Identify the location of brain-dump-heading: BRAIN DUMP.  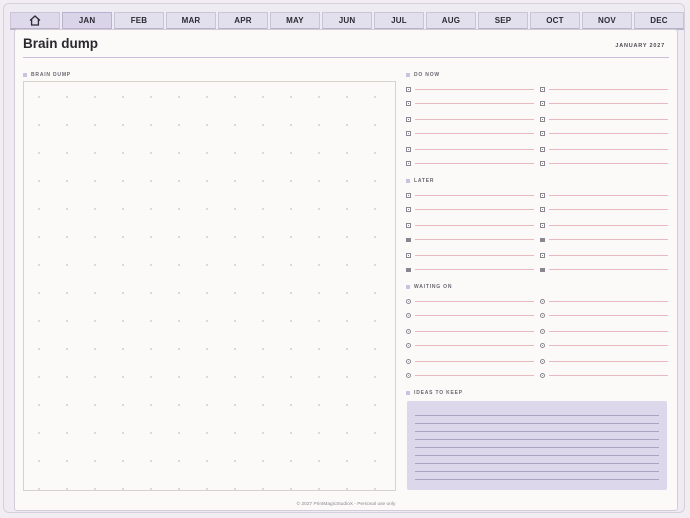
(47, 75).